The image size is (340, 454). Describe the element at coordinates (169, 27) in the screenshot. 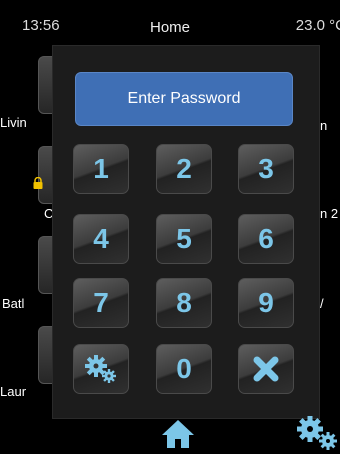

I see `page-title: Home` at that location.